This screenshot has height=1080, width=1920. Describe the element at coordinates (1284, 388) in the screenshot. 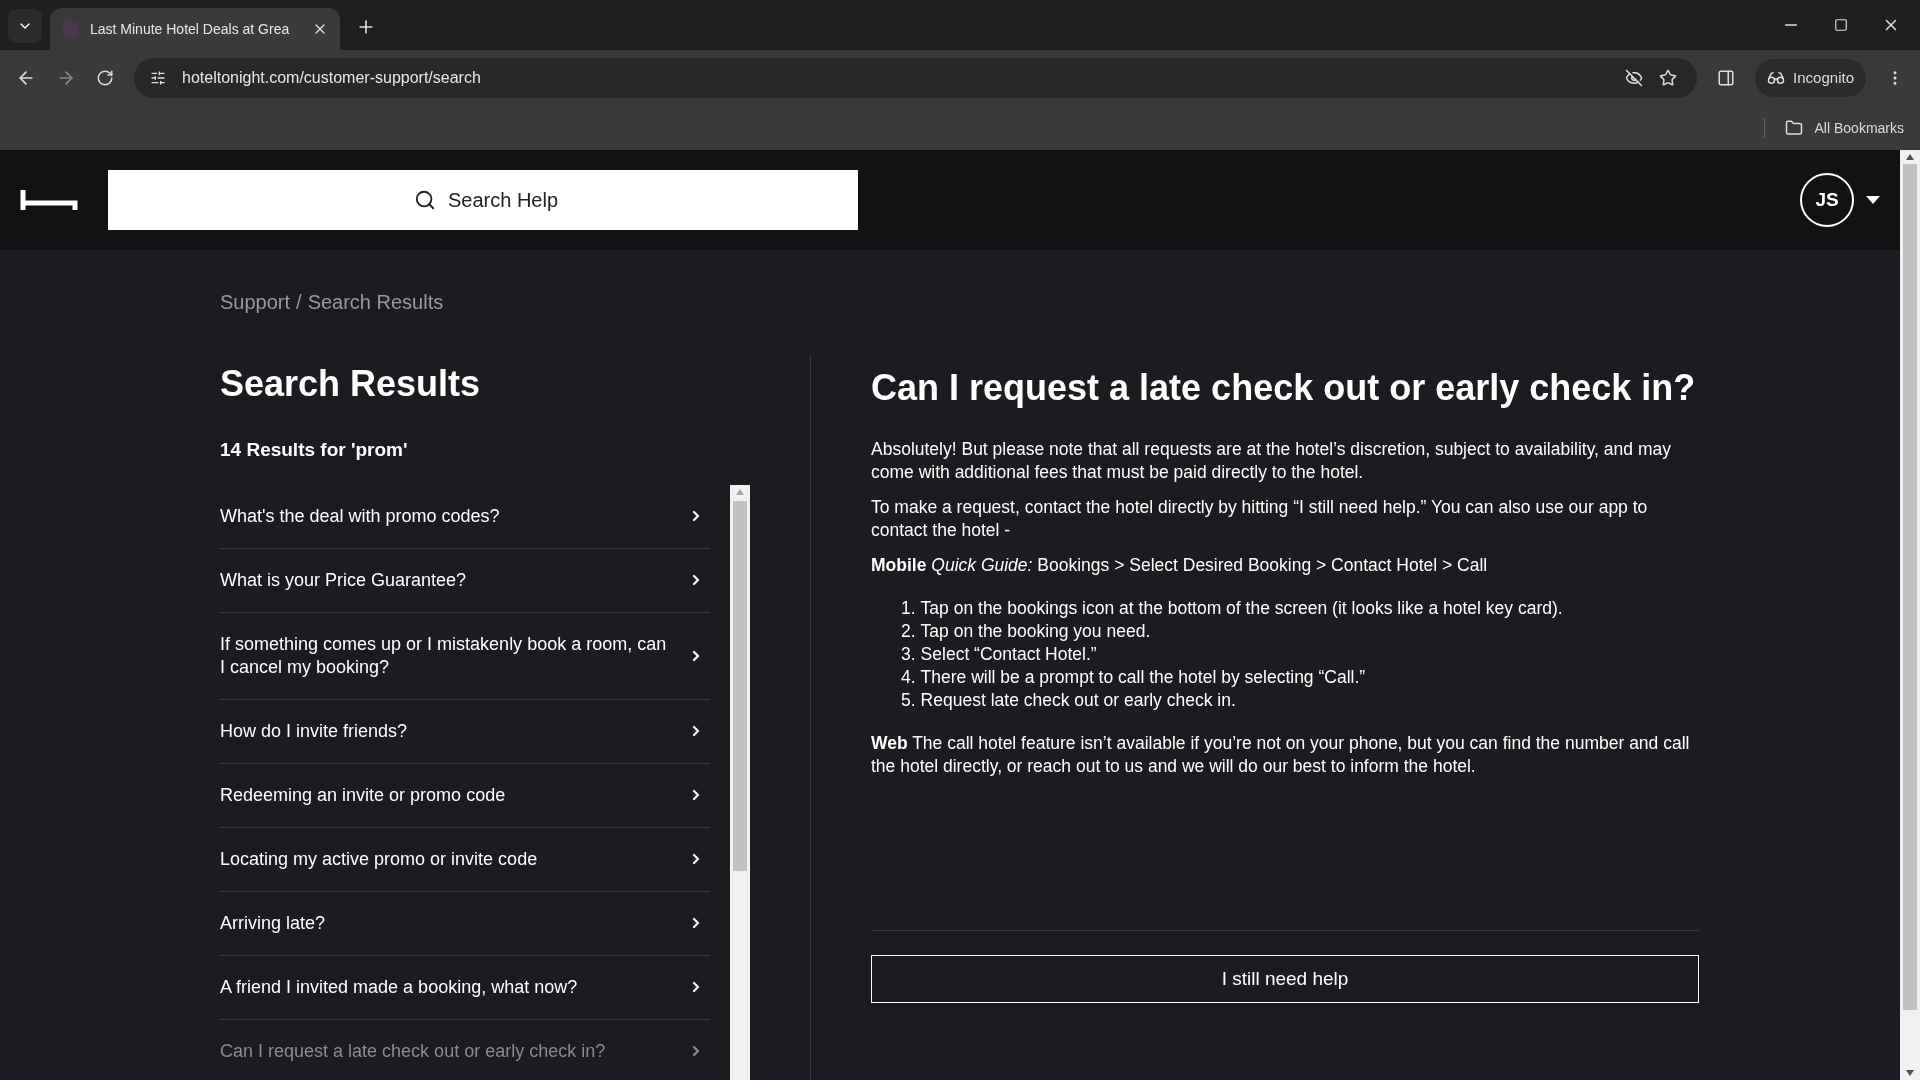

I see `article-title: Can I request a late check out or early check in?` at that location.